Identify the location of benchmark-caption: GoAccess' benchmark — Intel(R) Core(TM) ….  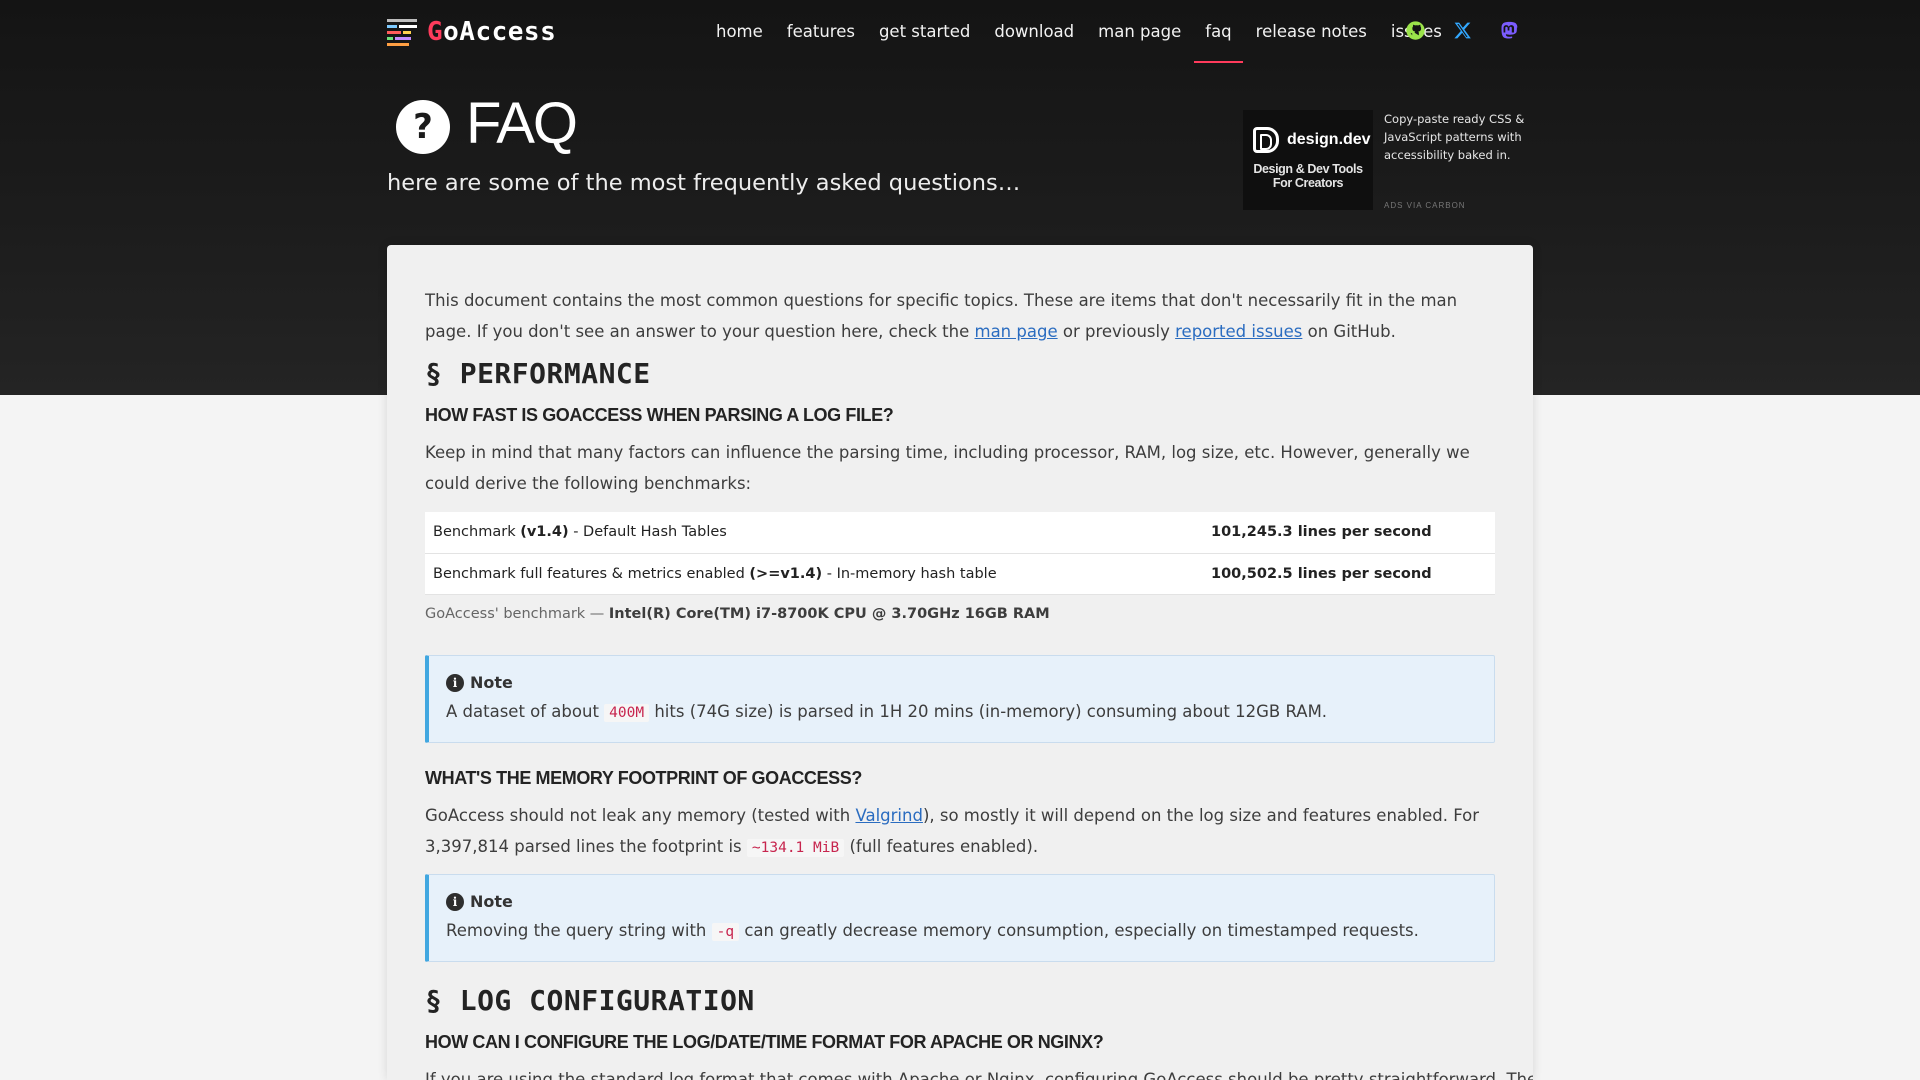
(737, 614).